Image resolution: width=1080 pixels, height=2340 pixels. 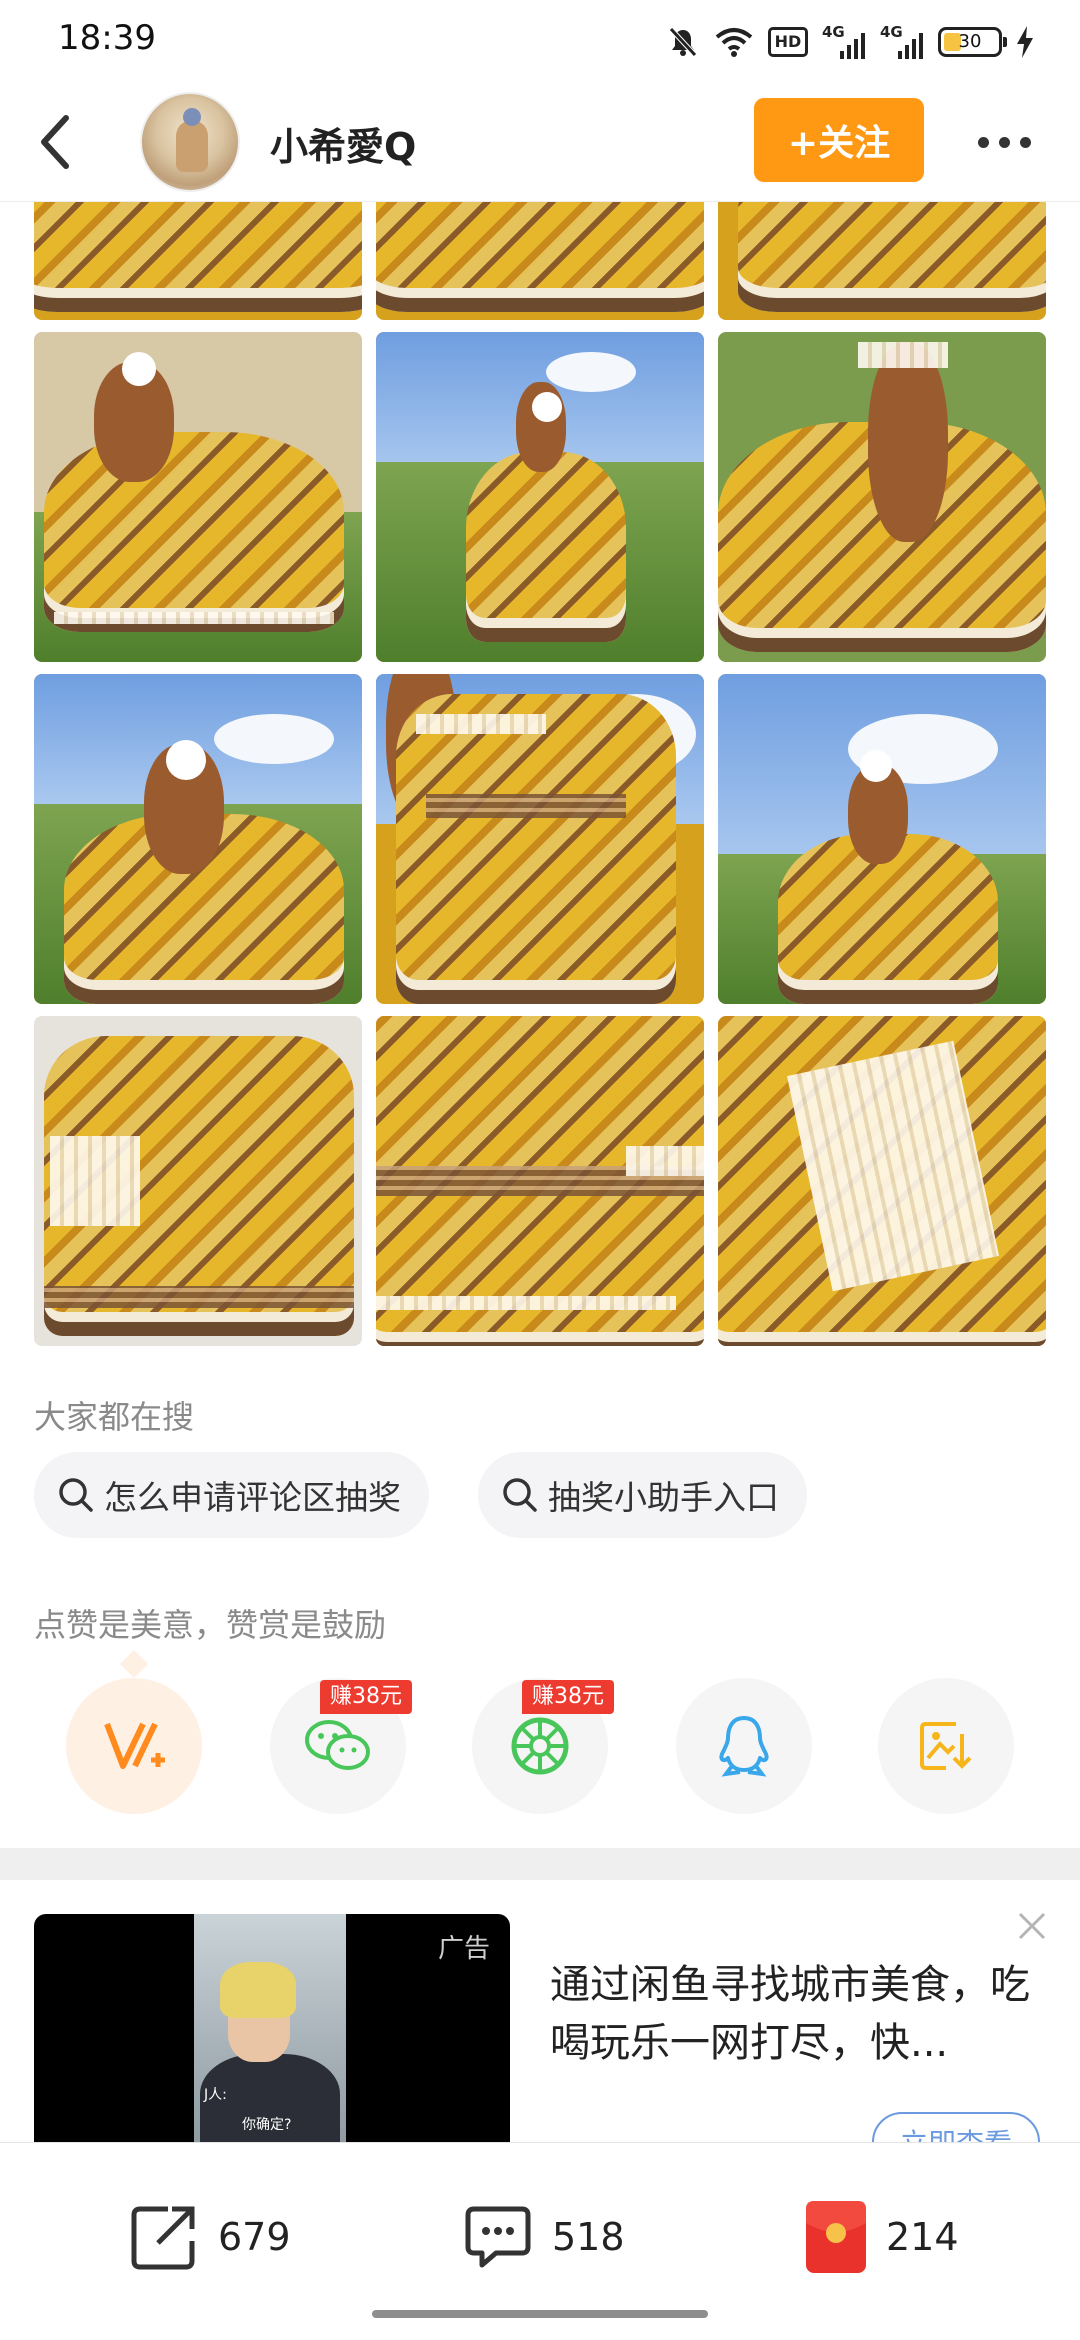 I want to click on status-icons: HD 4G 4G 30, so click(x=850, y=42).